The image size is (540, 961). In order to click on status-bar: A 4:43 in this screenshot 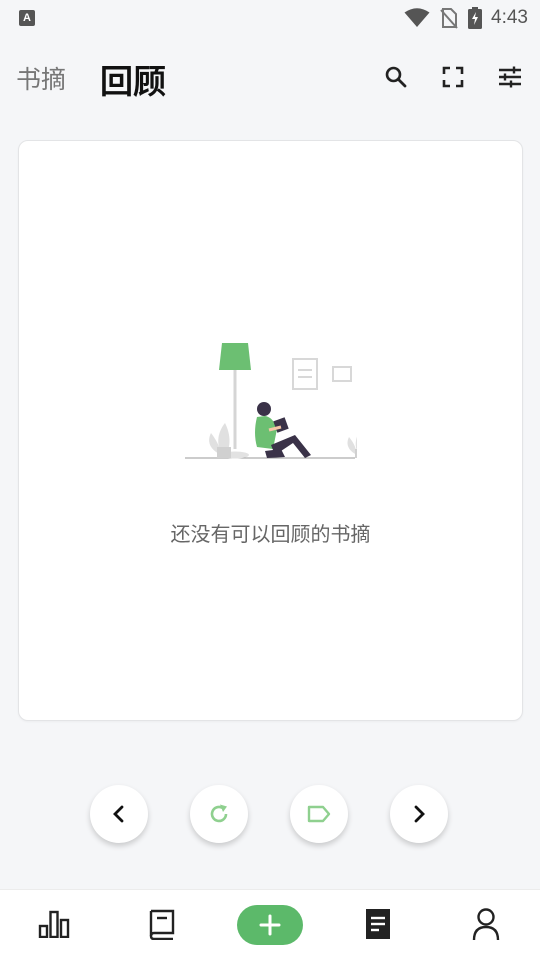, I will do `click(270, 18)`.